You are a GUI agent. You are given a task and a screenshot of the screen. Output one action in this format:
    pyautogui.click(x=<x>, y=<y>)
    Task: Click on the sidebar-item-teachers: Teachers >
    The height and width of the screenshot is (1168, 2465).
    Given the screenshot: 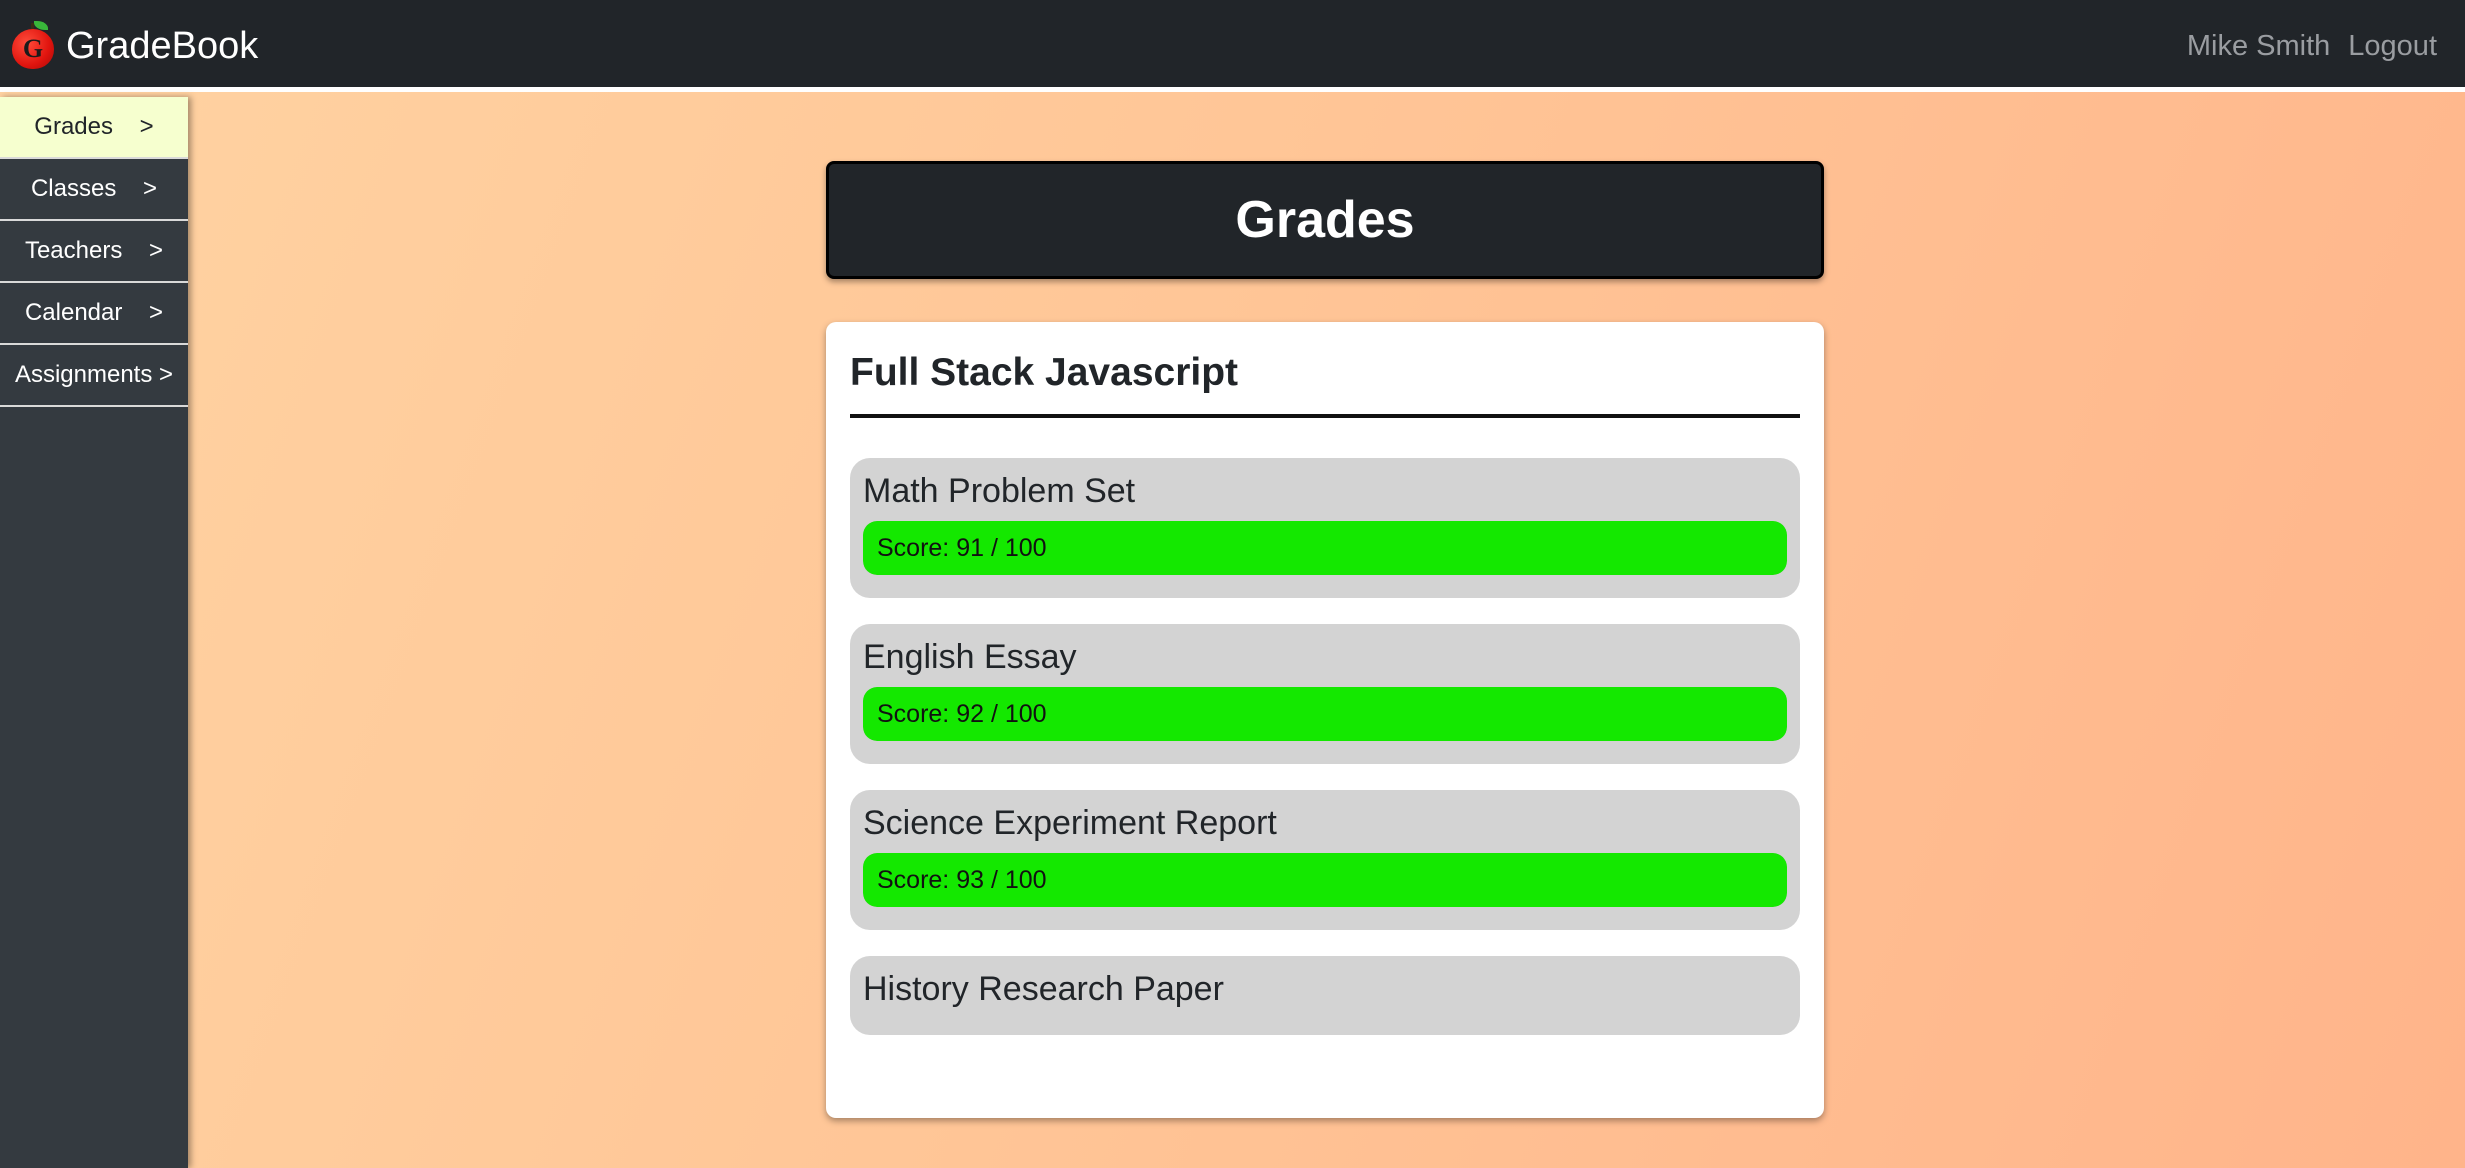 What is the action you would take?
    pyautogui.click(x=94, y=252)
    